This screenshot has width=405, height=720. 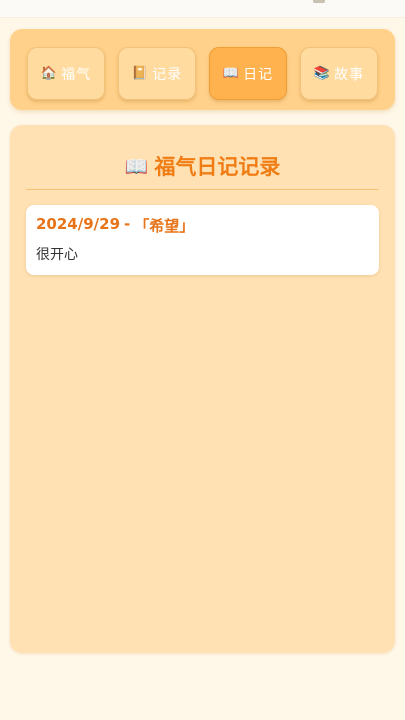 I want to click on nav-button-riji: 📖 日记, so click(x=248, y=73).